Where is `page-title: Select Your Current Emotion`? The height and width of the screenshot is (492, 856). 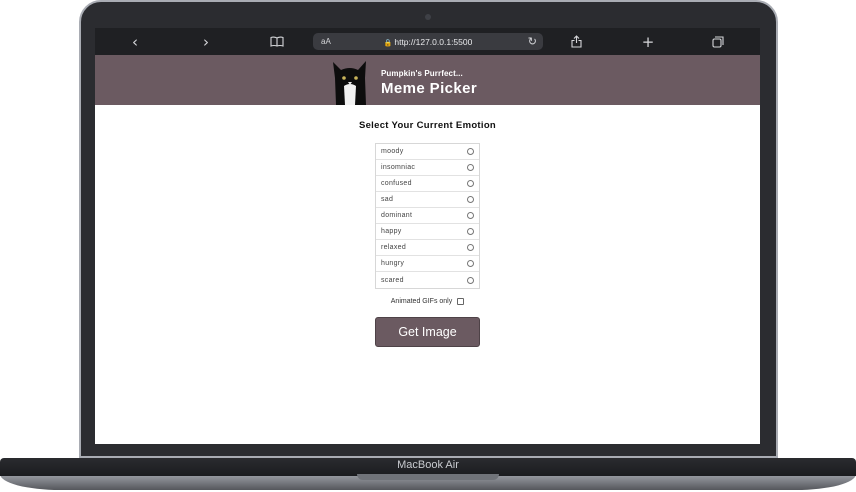 page-title: Select Your Current Emotion is located at coordinates (427, 125).